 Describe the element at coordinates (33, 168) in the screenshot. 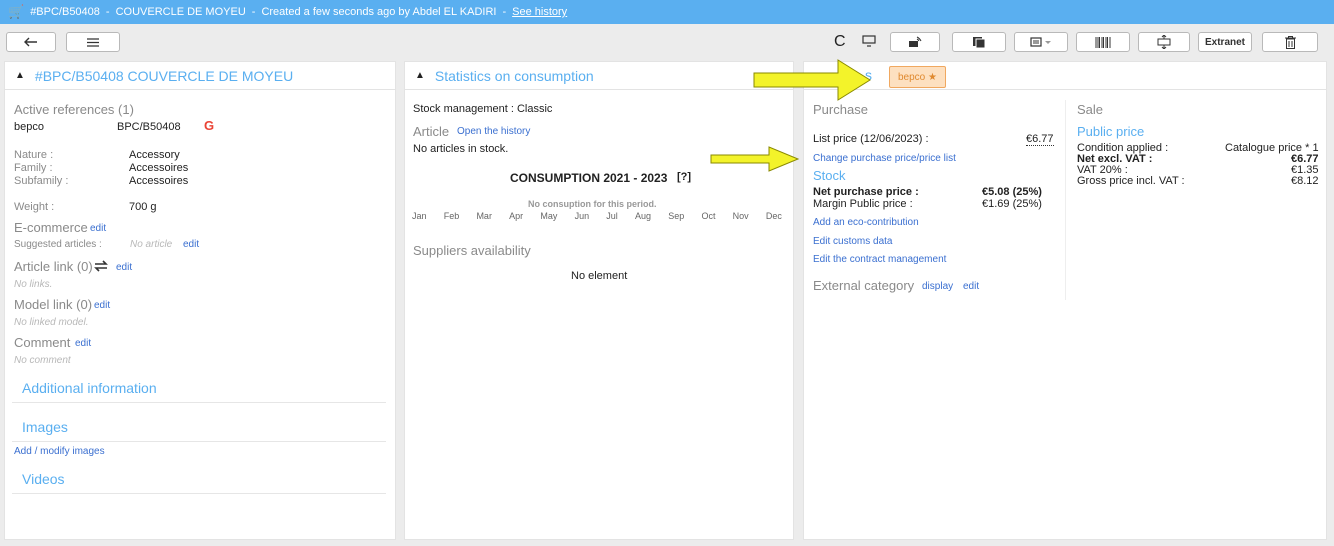

I see `family-label: Family :` at that location.